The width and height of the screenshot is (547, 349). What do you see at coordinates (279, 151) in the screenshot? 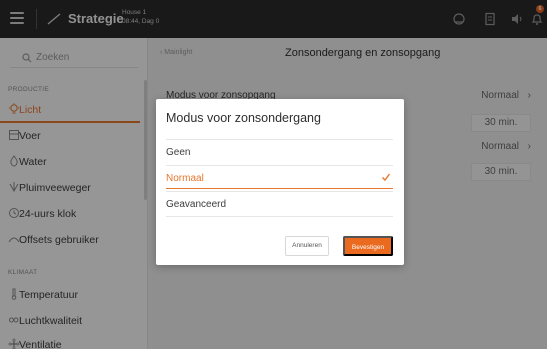
I see `option-geen: Geen` at bounding box center [279, 151].